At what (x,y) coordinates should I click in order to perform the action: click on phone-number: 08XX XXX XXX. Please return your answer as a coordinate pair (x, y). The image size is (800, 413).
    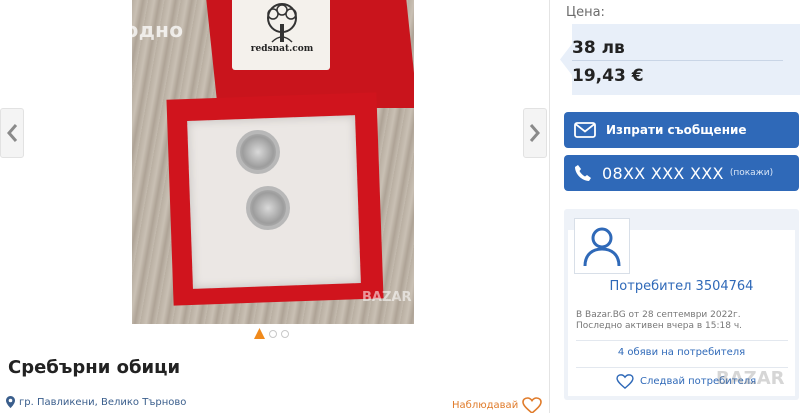
    Looking at the image, I should click on (663, 173).